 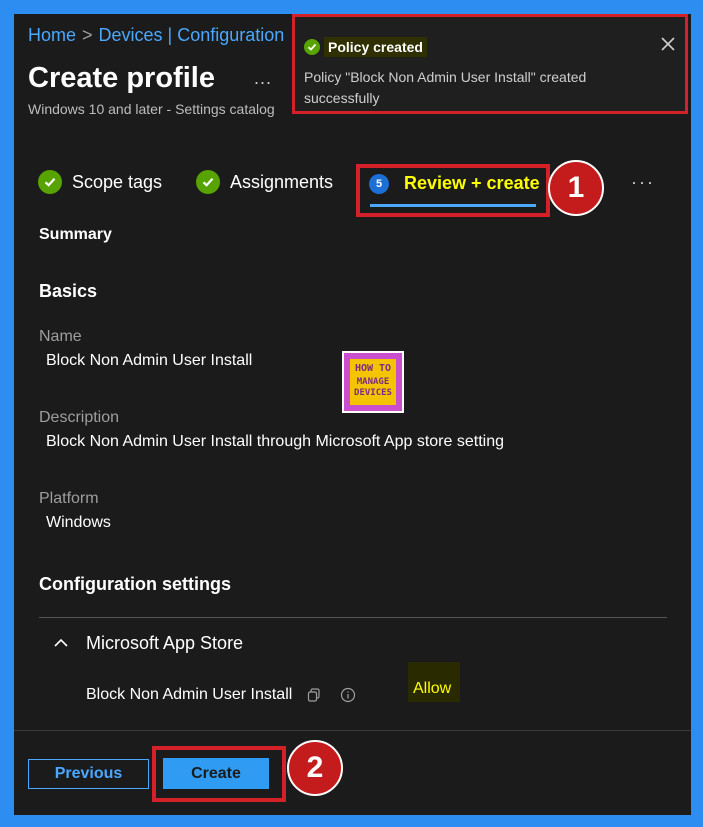 What do you see at coordinates (348, 695) in the screenshot?
I see `info-icon` at bounding box center [348, 695].